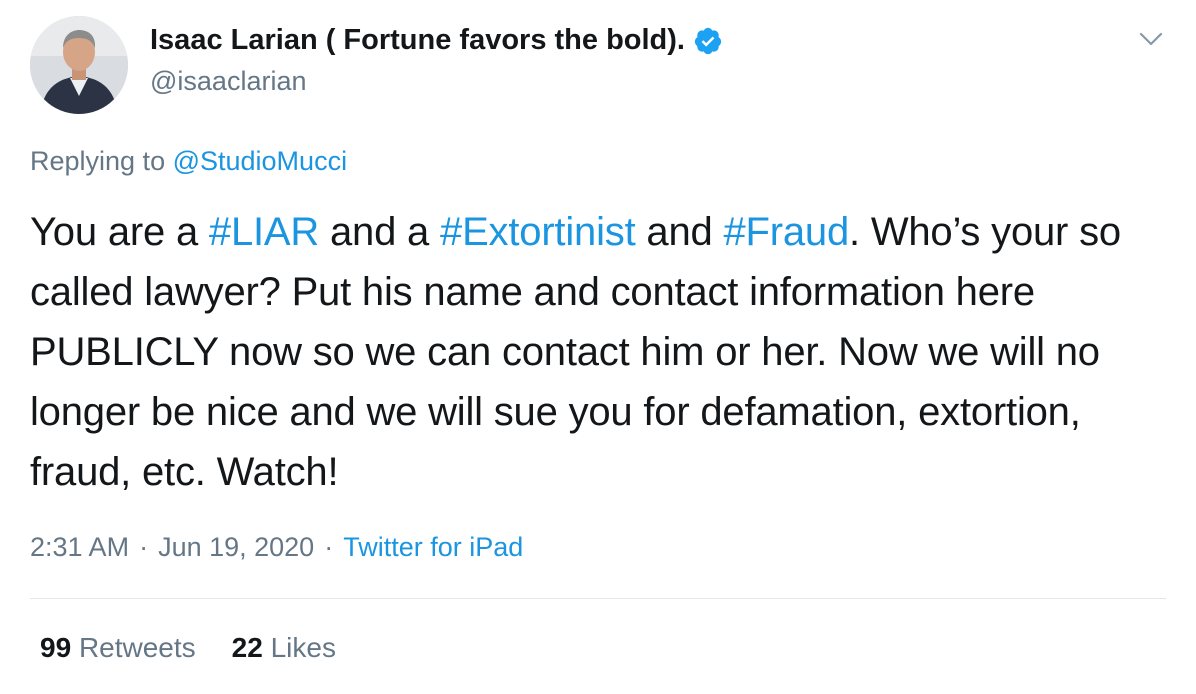 This screenshot has height=694, width=1196. Describe the element at coordinates (247, 647) in the screenshot. I see `likes-count: 22` at that location.